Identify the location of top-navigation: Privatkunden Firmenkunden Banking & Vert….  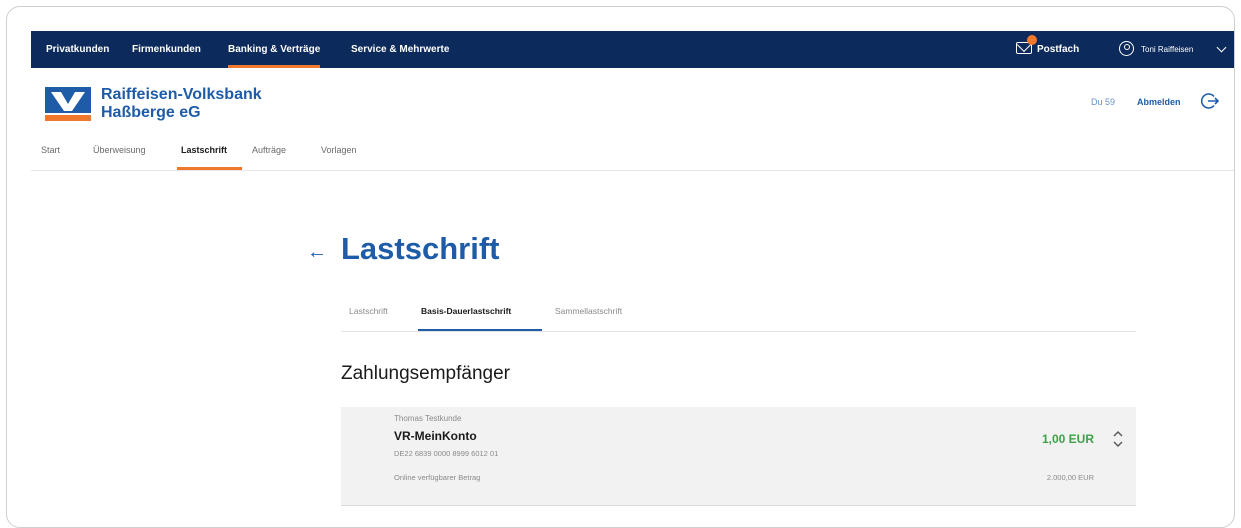
(632, 49).